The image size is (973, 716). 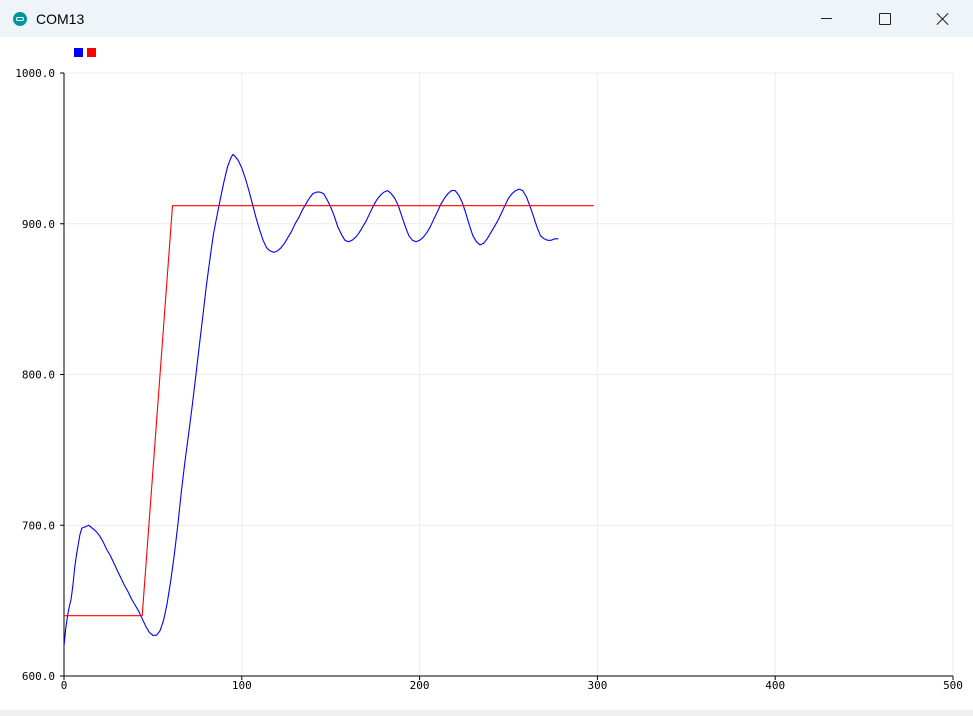 I want to click on arduino-icon, so click(x=20, y=19).